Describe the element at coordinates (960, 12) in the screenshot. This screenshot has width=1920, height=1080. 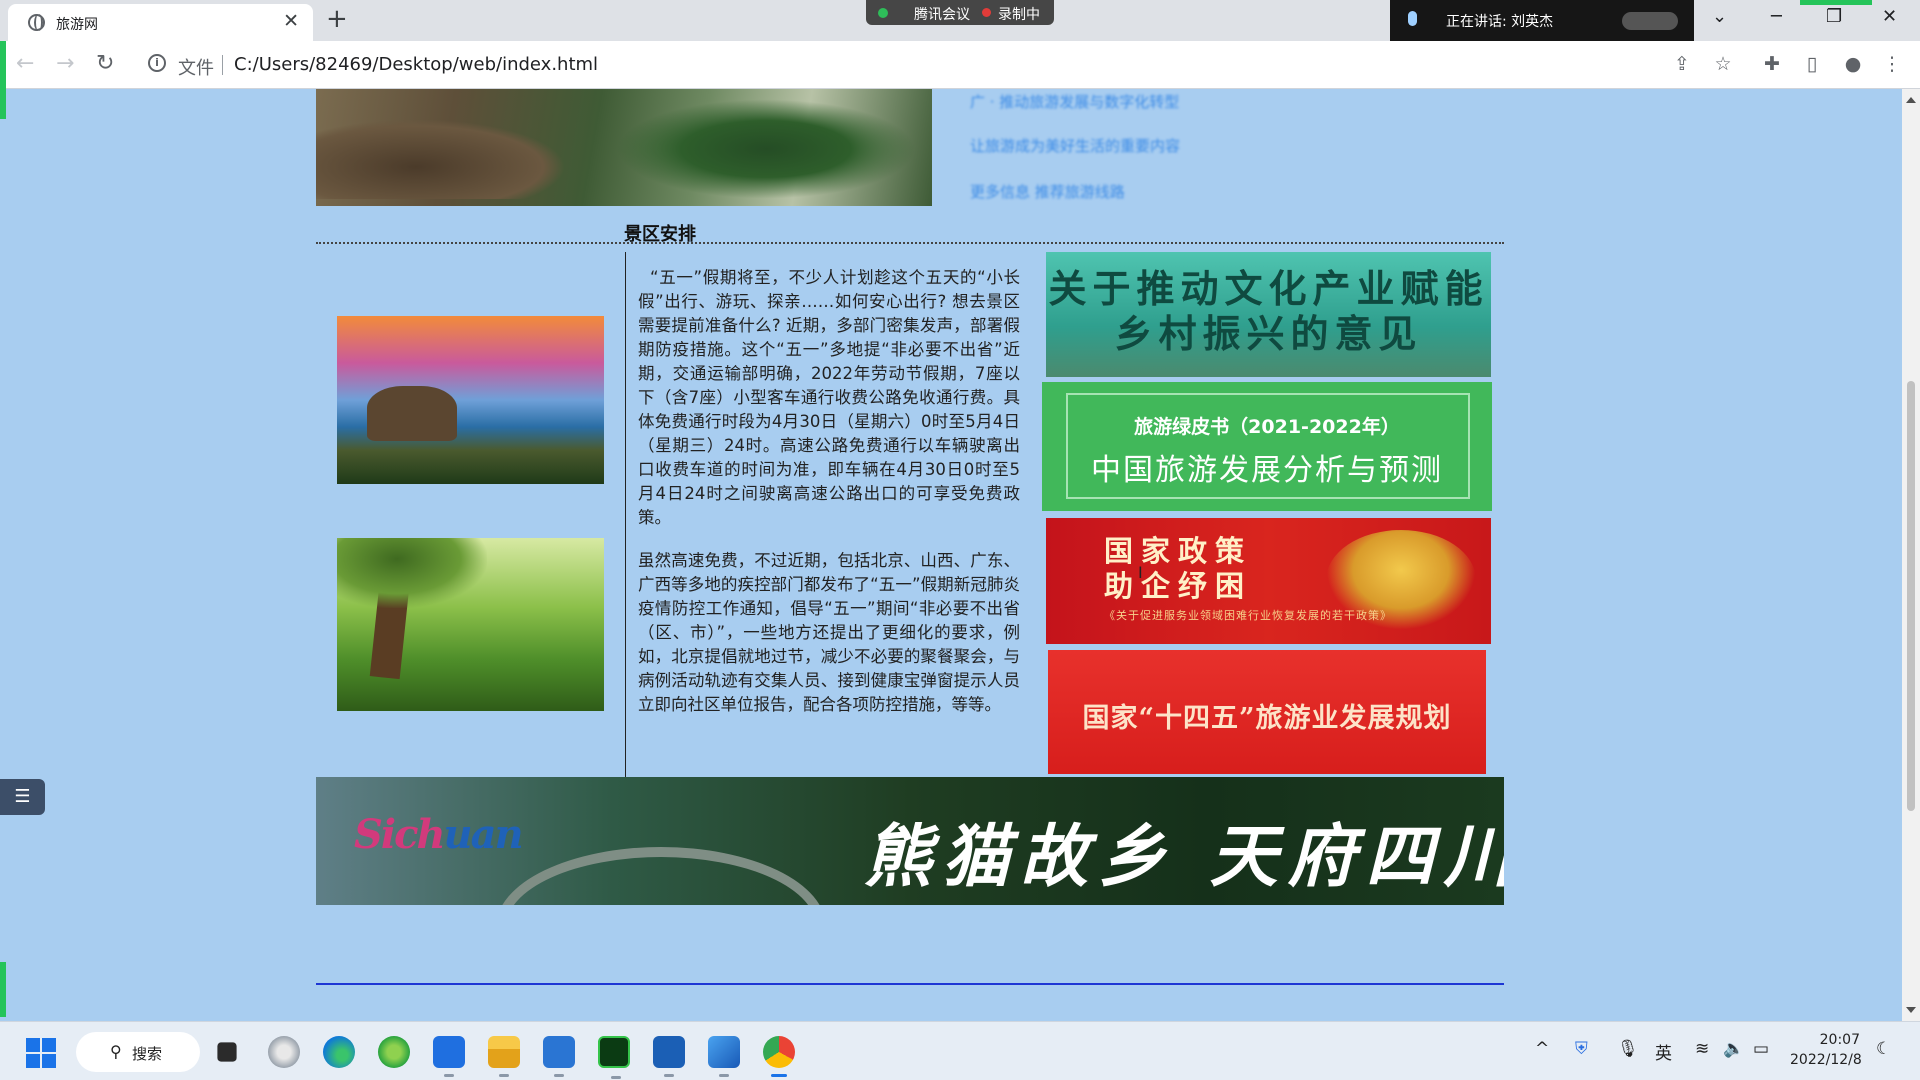
I see `meeting-status-bar: 腾讯会议 录制中` at that location.